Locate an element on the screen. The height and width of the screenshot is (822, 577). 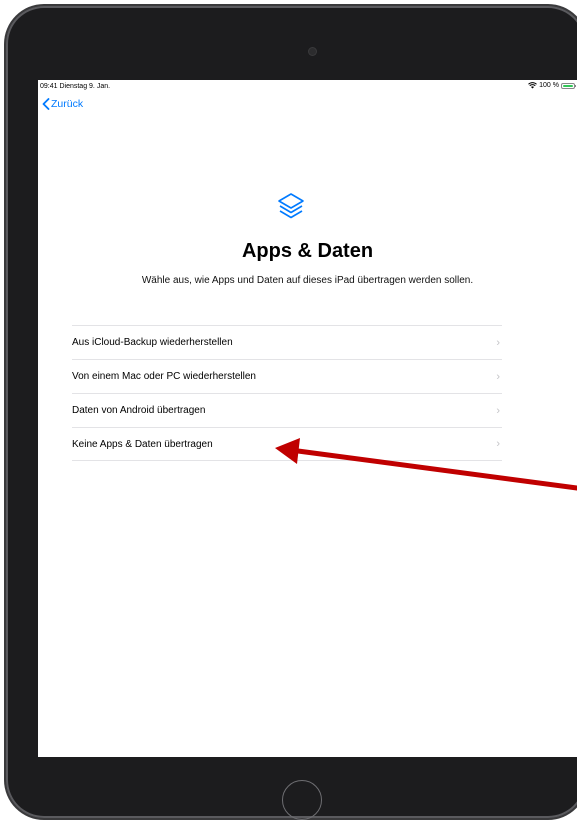
option-no-transfer: Keine Apps & Daten übertragen › is located at coordinates (287, 444).